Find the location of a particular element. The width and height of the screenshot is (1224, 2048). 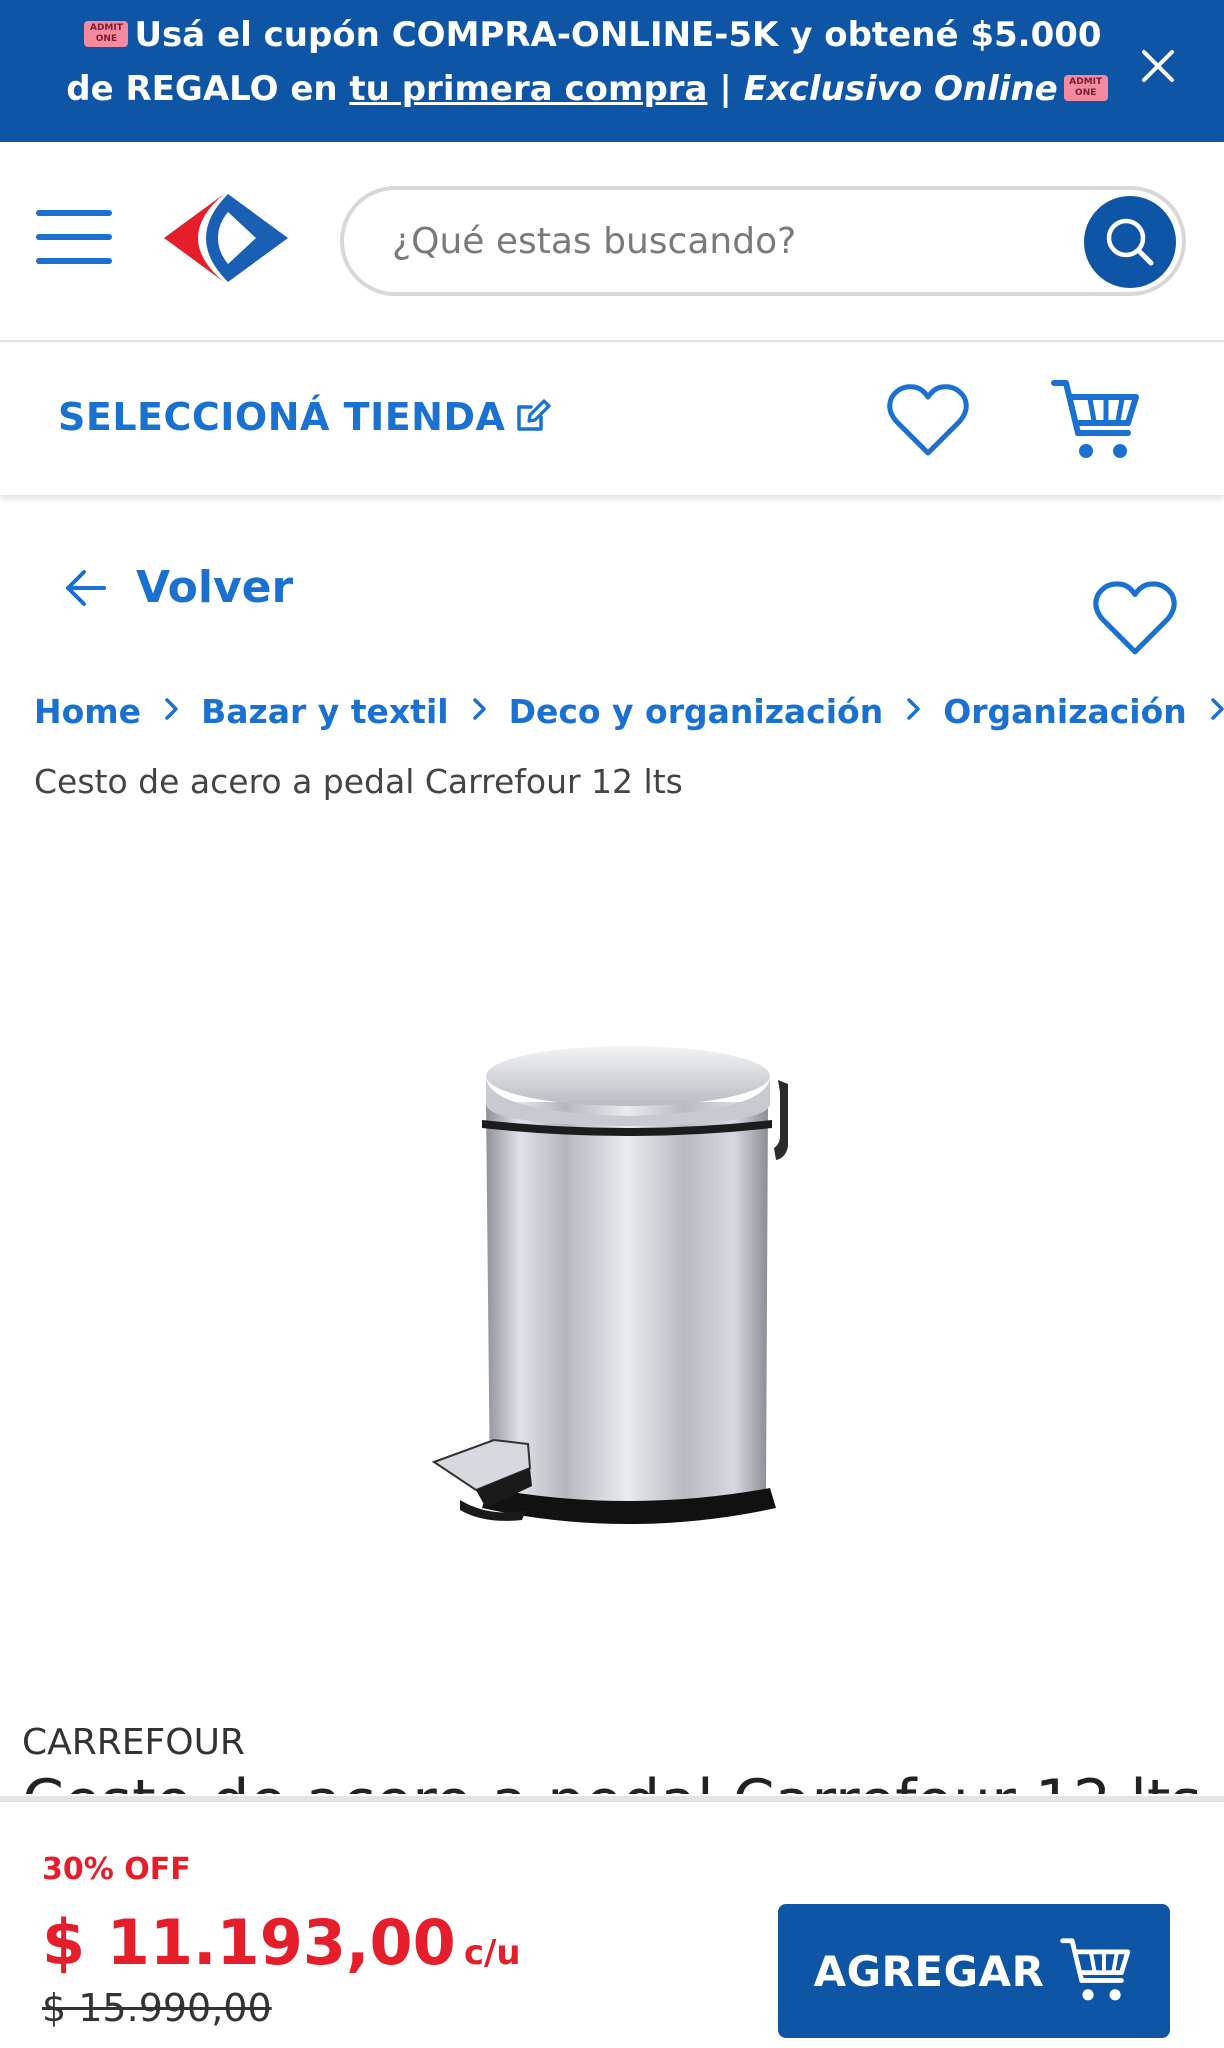

search-button is located at coordinates (1130, 242).